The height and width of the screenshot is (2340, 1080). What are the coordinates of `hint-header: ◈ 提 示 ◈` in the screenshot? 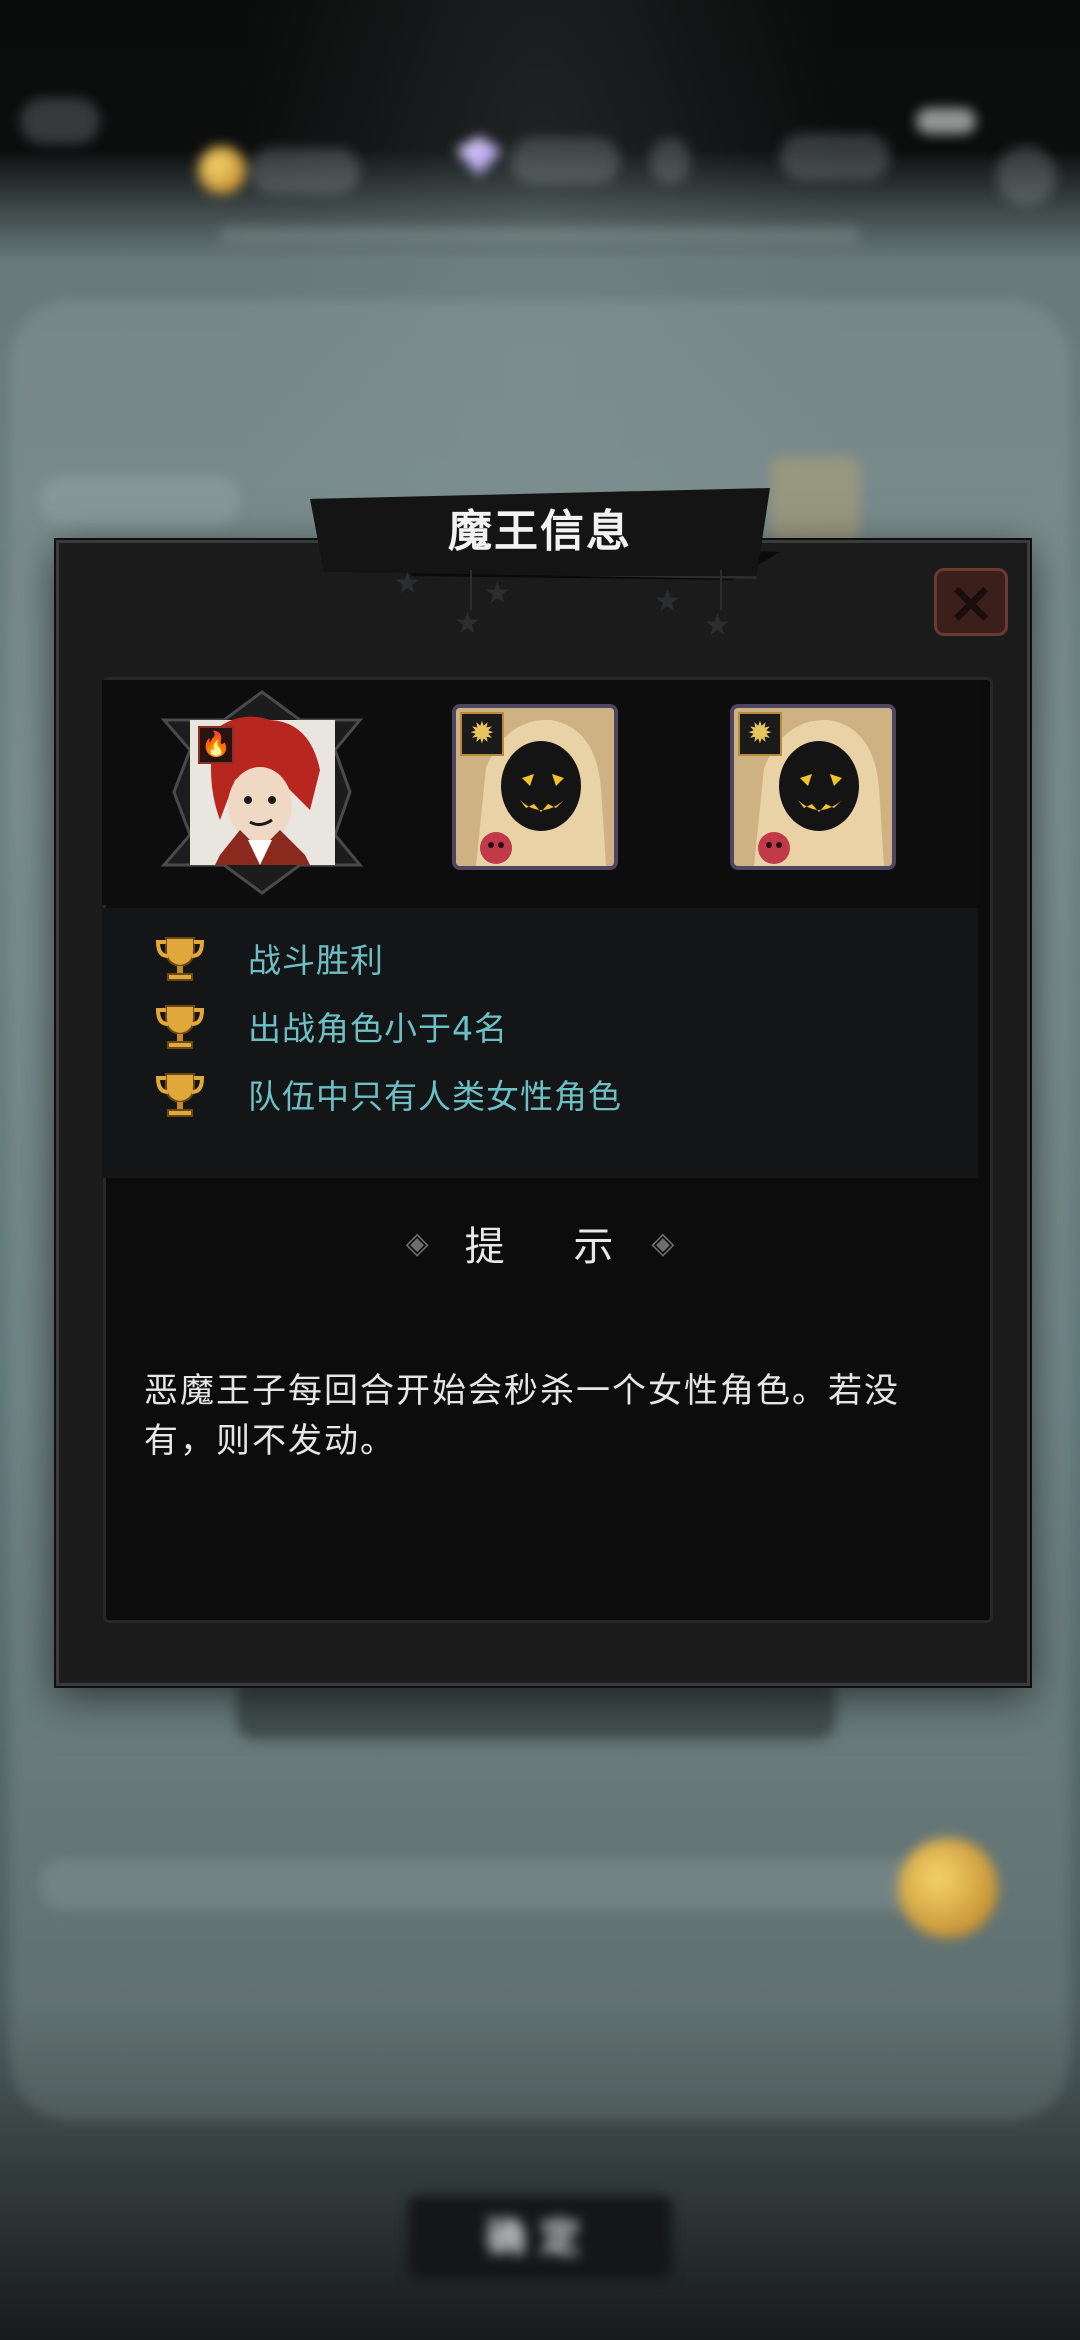 It's located at (540, 1243).